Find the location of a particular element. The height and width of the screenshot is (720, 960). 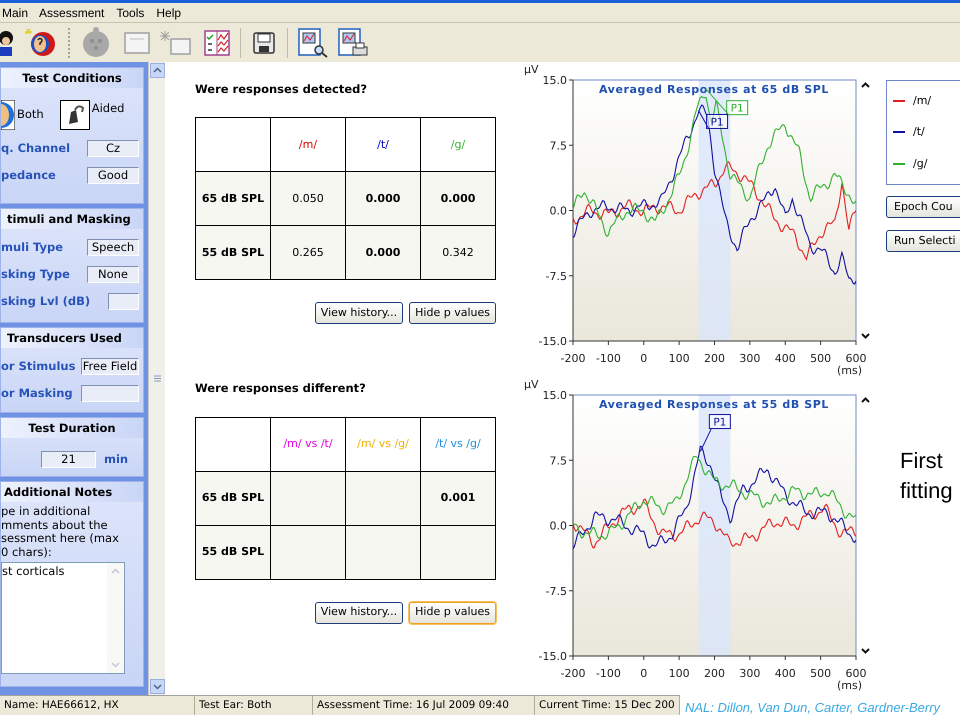

prompt-text: 0 chars): is located at coordinates (27, 552).